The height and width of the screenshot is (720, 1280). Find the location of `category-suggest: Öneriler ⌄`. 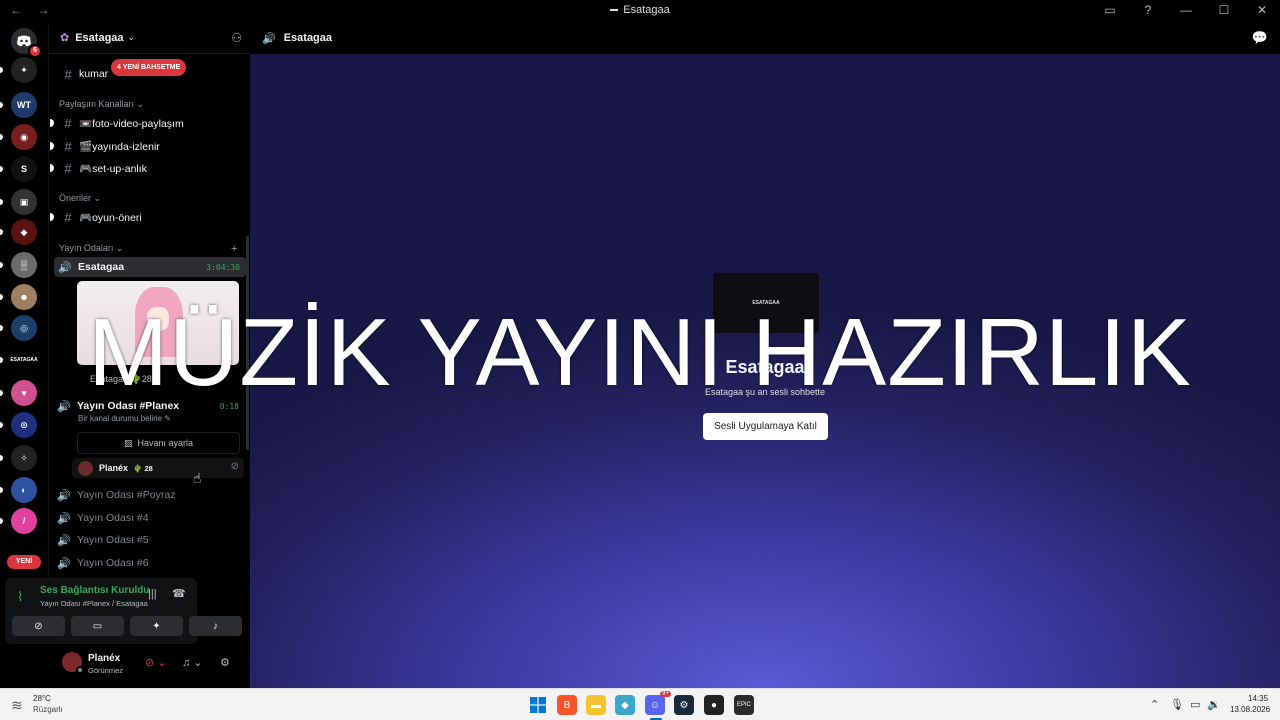

category-suggest: Öneriler ⌄ is located at coordinates (80, 198).